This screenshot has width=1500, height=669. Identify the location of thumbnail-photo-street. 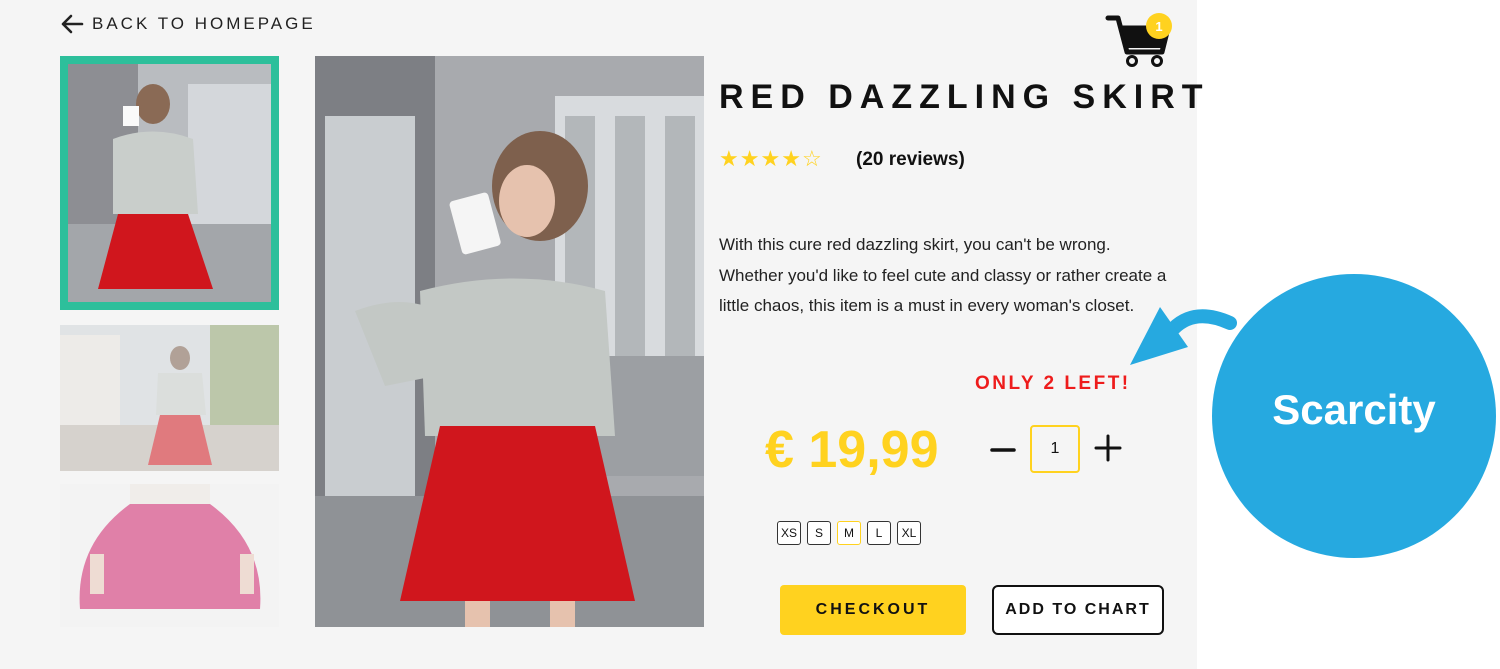
(169, 398).